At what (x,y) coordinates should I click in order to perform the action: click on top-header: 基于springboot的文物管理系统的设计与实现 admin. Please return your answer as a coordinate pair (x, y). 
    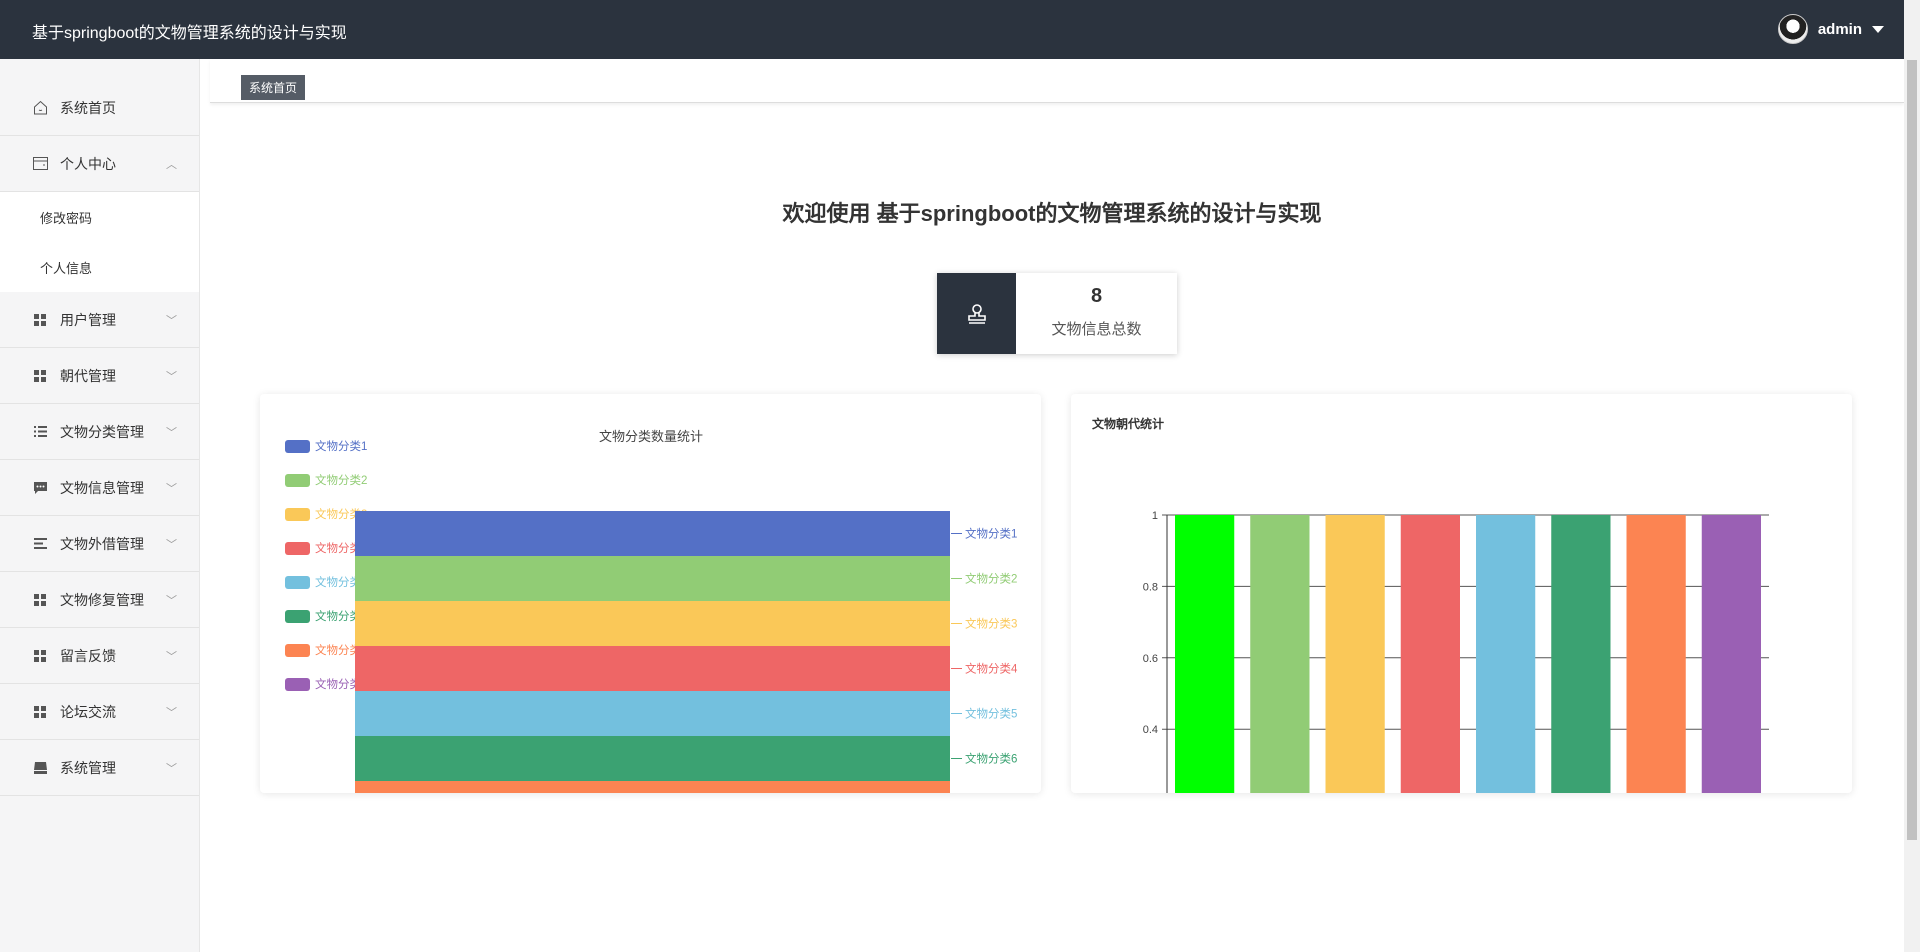
    Looking at the image, I should click on (952, 29).